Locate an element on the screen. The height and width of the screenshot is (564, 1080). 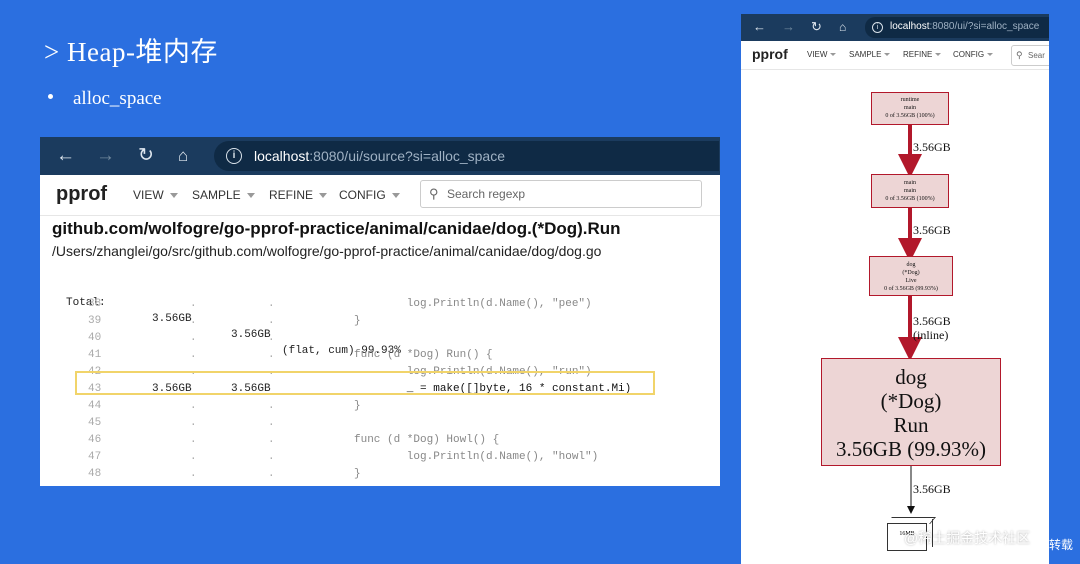
line-number: 47 is located at coordinates (95, 457).